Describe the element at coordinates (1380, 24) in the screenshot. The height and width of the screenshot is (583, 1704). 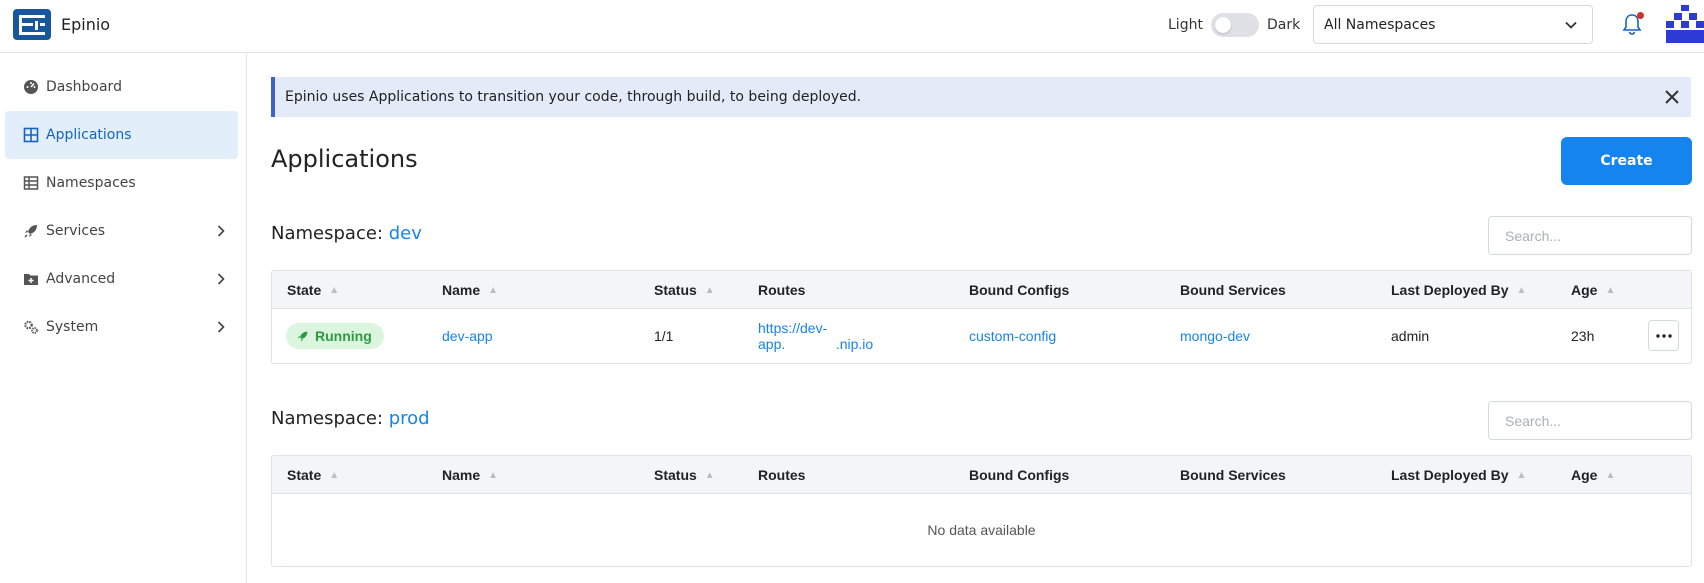
I see `namespace-select-value: All Namespaces` at that location.